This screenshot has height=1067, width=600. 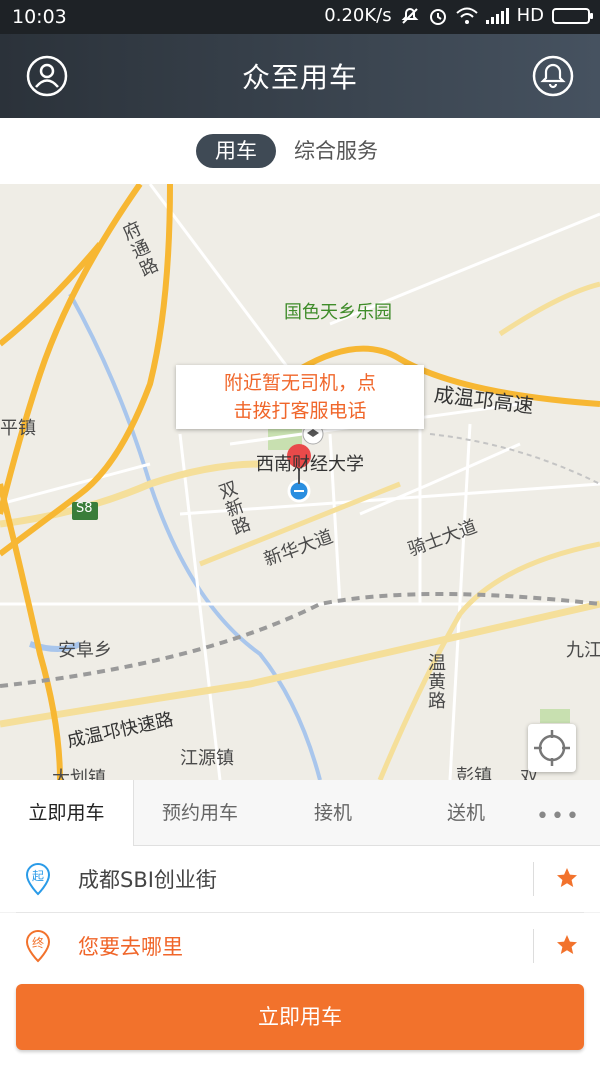 What do you see at coordinates (530, 15) in the screenshot?
I see `hd-label: HD` at bounding box center [530, 15].